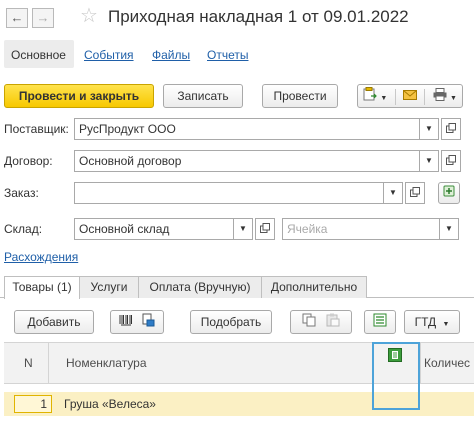  I want to click on warehouse-open-button, so click(265, 229).